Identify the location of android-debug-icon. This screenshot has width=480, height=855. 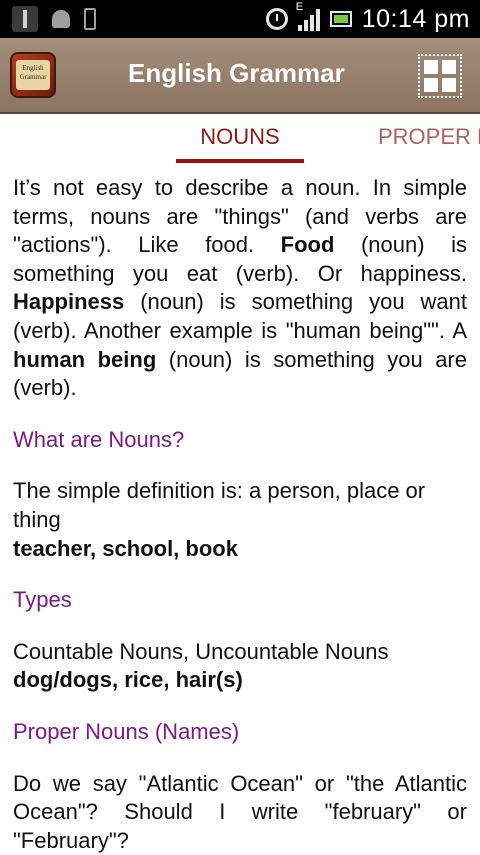
(61, 19).